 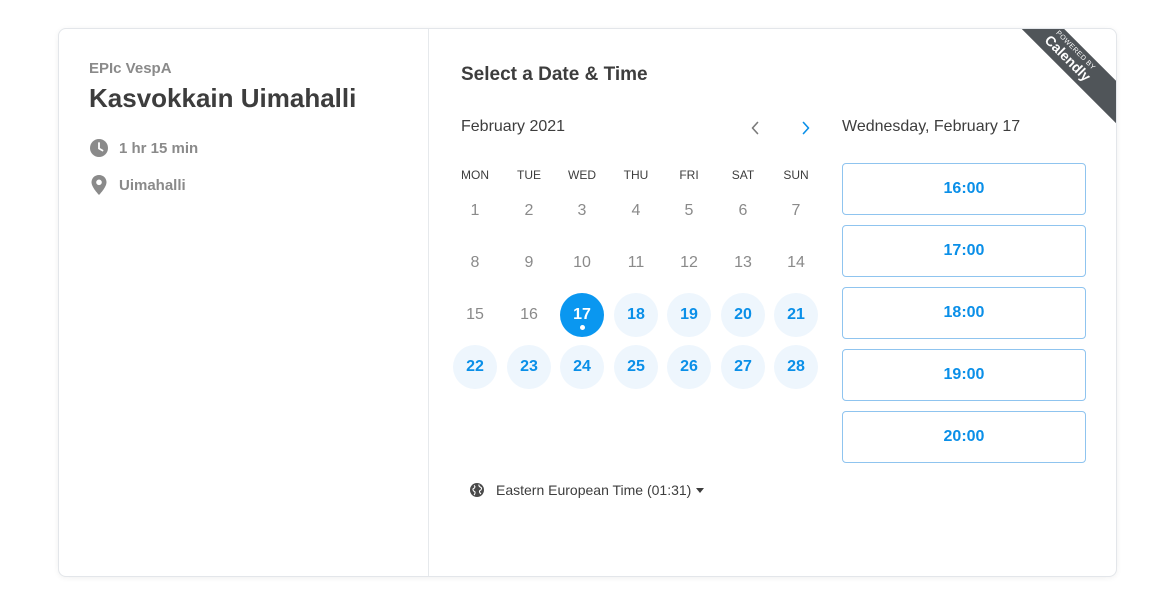 I want to click on event-location: Uimahalli, so click(x=137, y=185).